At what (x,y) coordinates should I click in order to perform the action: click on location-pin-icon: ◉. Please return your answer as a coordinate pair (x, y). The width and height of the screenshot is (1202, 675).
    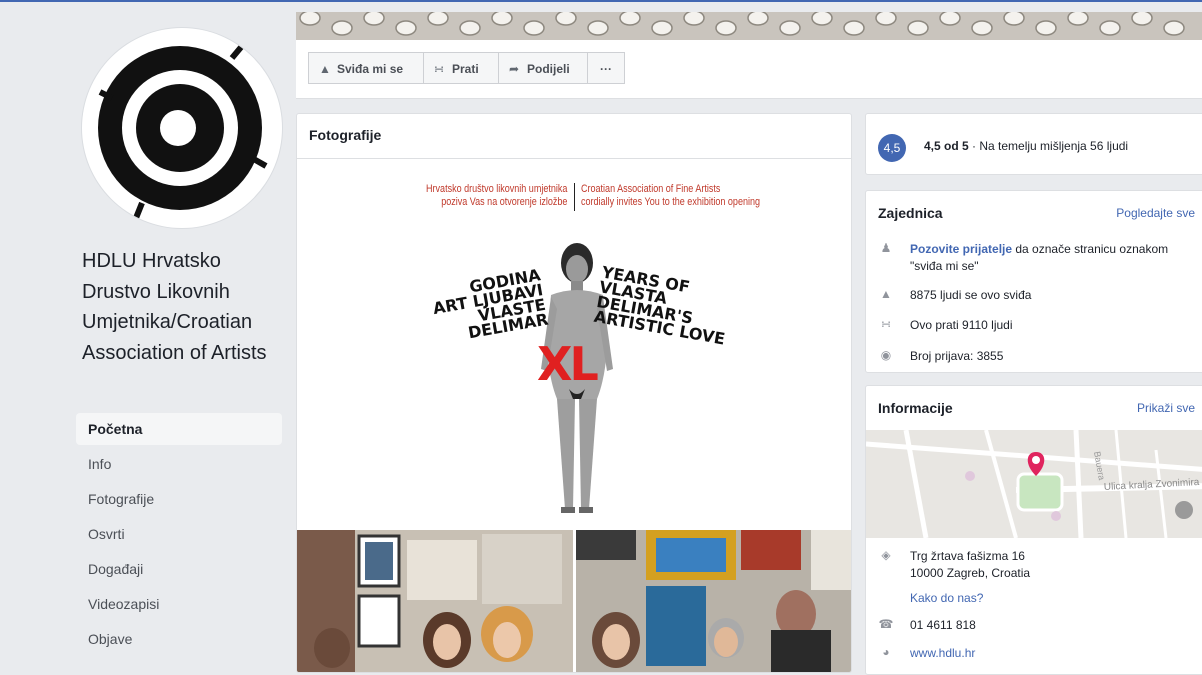
    Looking at the image, I should click on (886, 355).